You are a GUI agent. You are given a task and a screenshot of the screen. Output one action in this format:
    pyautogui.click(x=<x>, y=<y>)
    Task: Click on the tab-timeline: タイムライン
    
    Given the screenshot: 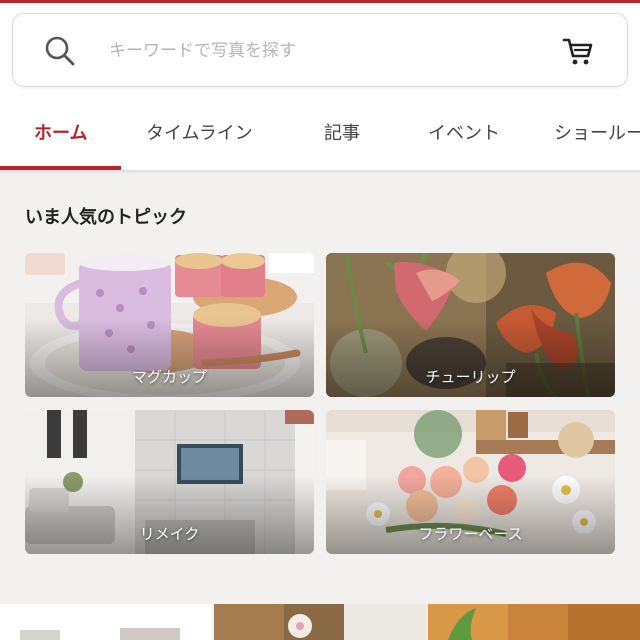 What is the action you would take?
    pyautogui.click(x=199, y=134)
    